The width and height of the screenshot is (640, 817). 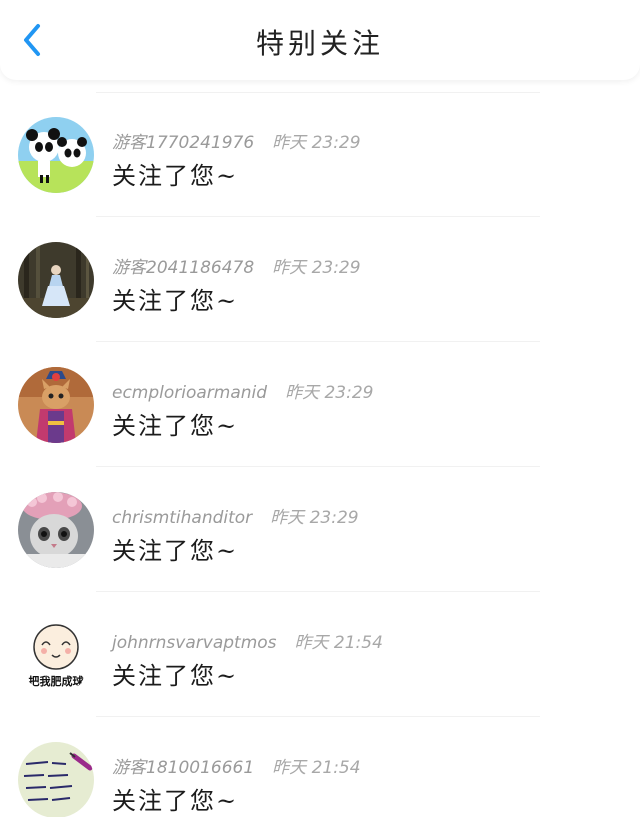 What do you see at coordinates (319, 43) in the screenshot?
I see `page-title: 特别关注` at bounding box center [319, 43].